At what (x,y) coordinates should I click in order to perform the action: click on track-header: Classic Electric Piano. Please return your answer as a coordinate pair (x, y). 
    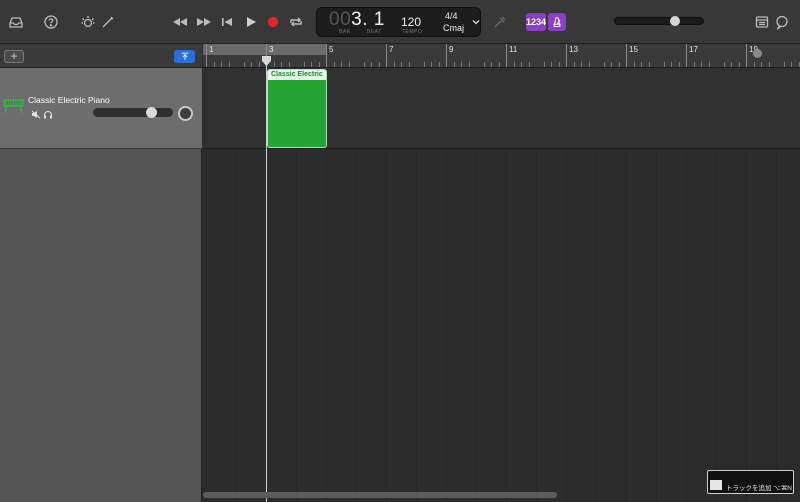
    Looking at the image, I should click on (101, 108).